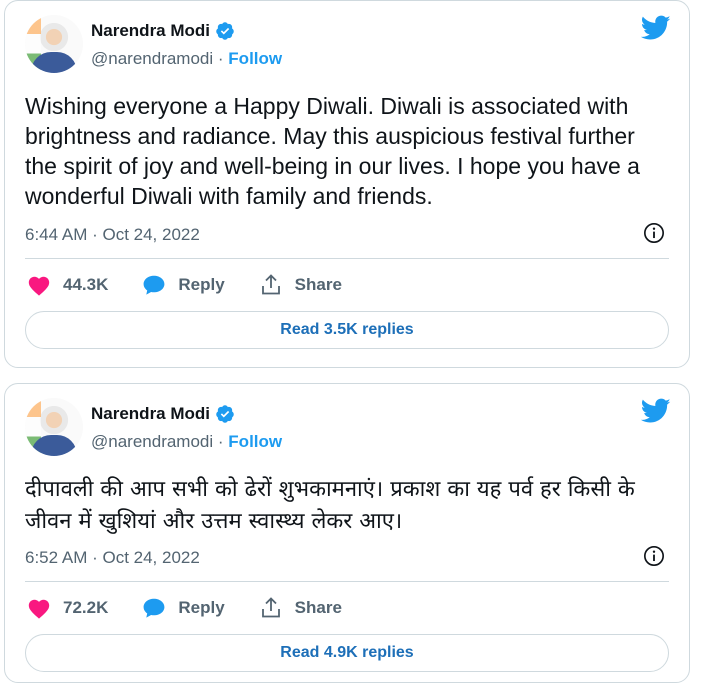 The height and width of the screenshot is (683, 721). I want to click on tweet-timestamp: 6:44 AM · Oct 24, 2022, so click(112, 235).